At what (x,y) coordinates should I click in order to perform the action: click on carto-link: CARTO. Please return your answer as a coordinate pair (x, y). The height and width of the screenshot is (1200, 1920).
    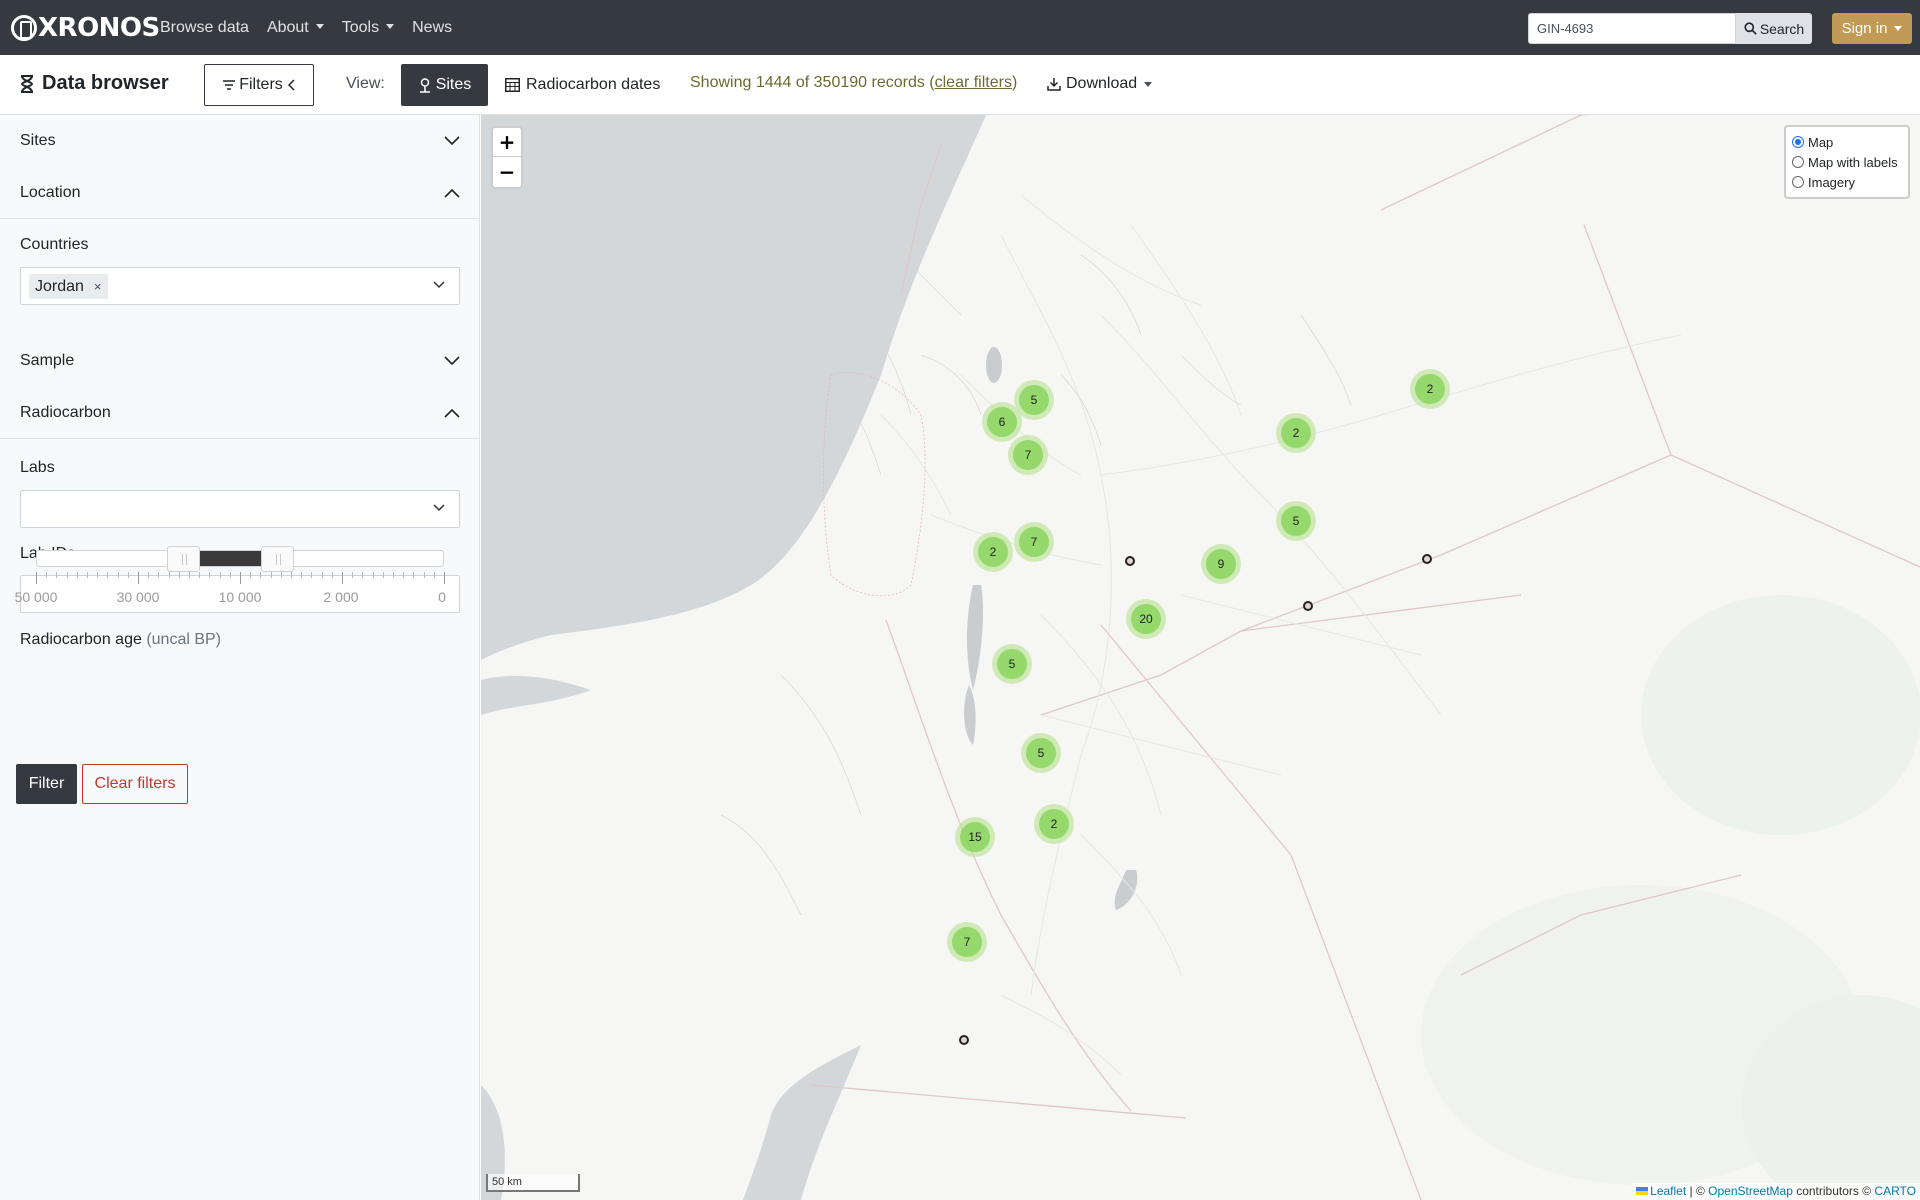
    Looking at the image, I should click on (1895, 1191).